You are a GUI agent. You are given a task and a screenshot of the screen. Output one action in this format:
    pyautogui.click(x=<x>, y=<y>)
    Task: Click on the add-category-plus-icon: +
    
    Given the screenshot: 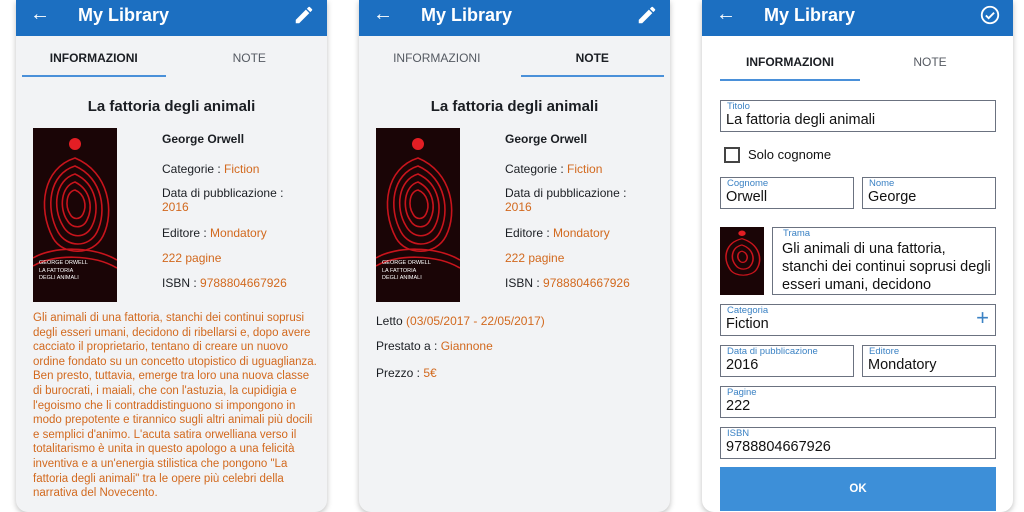 What is the action you would take?
    pyautogui.click(x=982, y=318)
    